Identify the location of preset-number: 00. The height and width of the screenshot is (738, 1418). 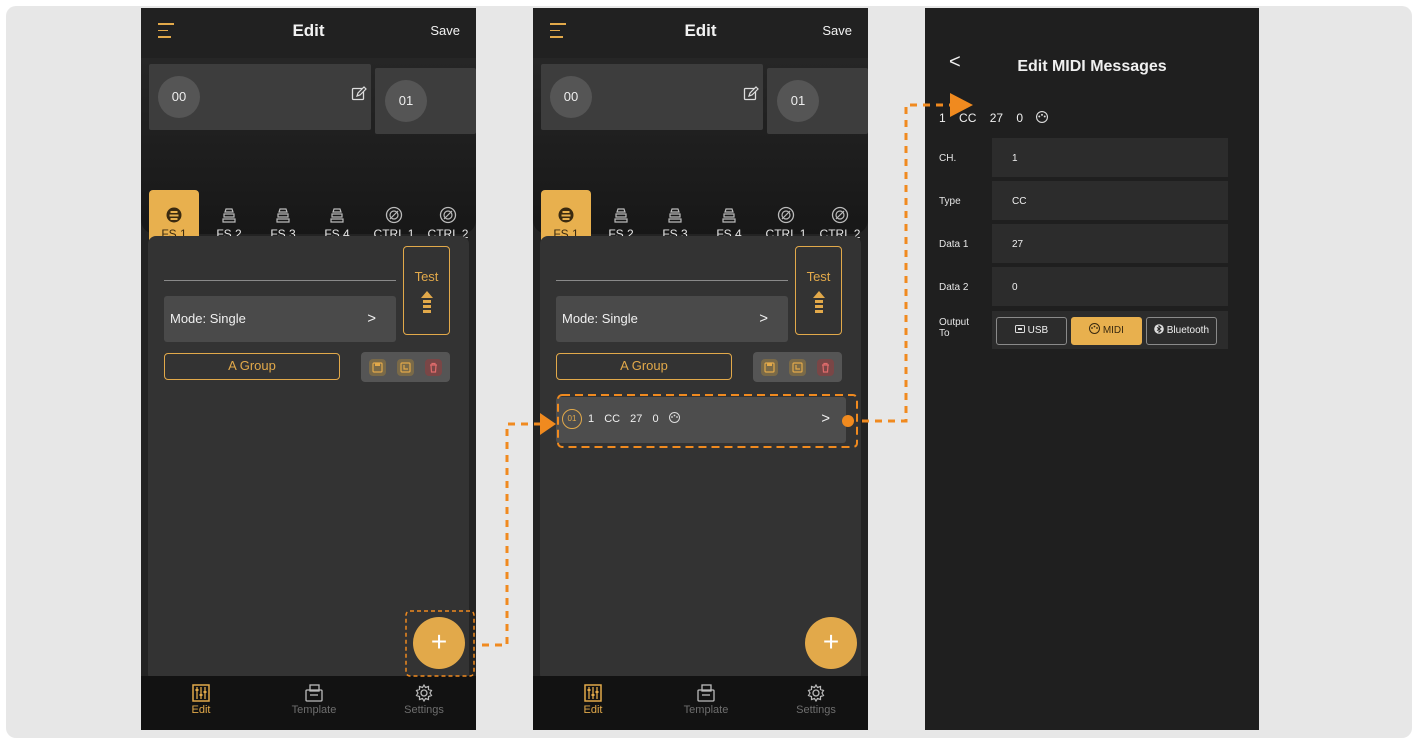
(571, 97).